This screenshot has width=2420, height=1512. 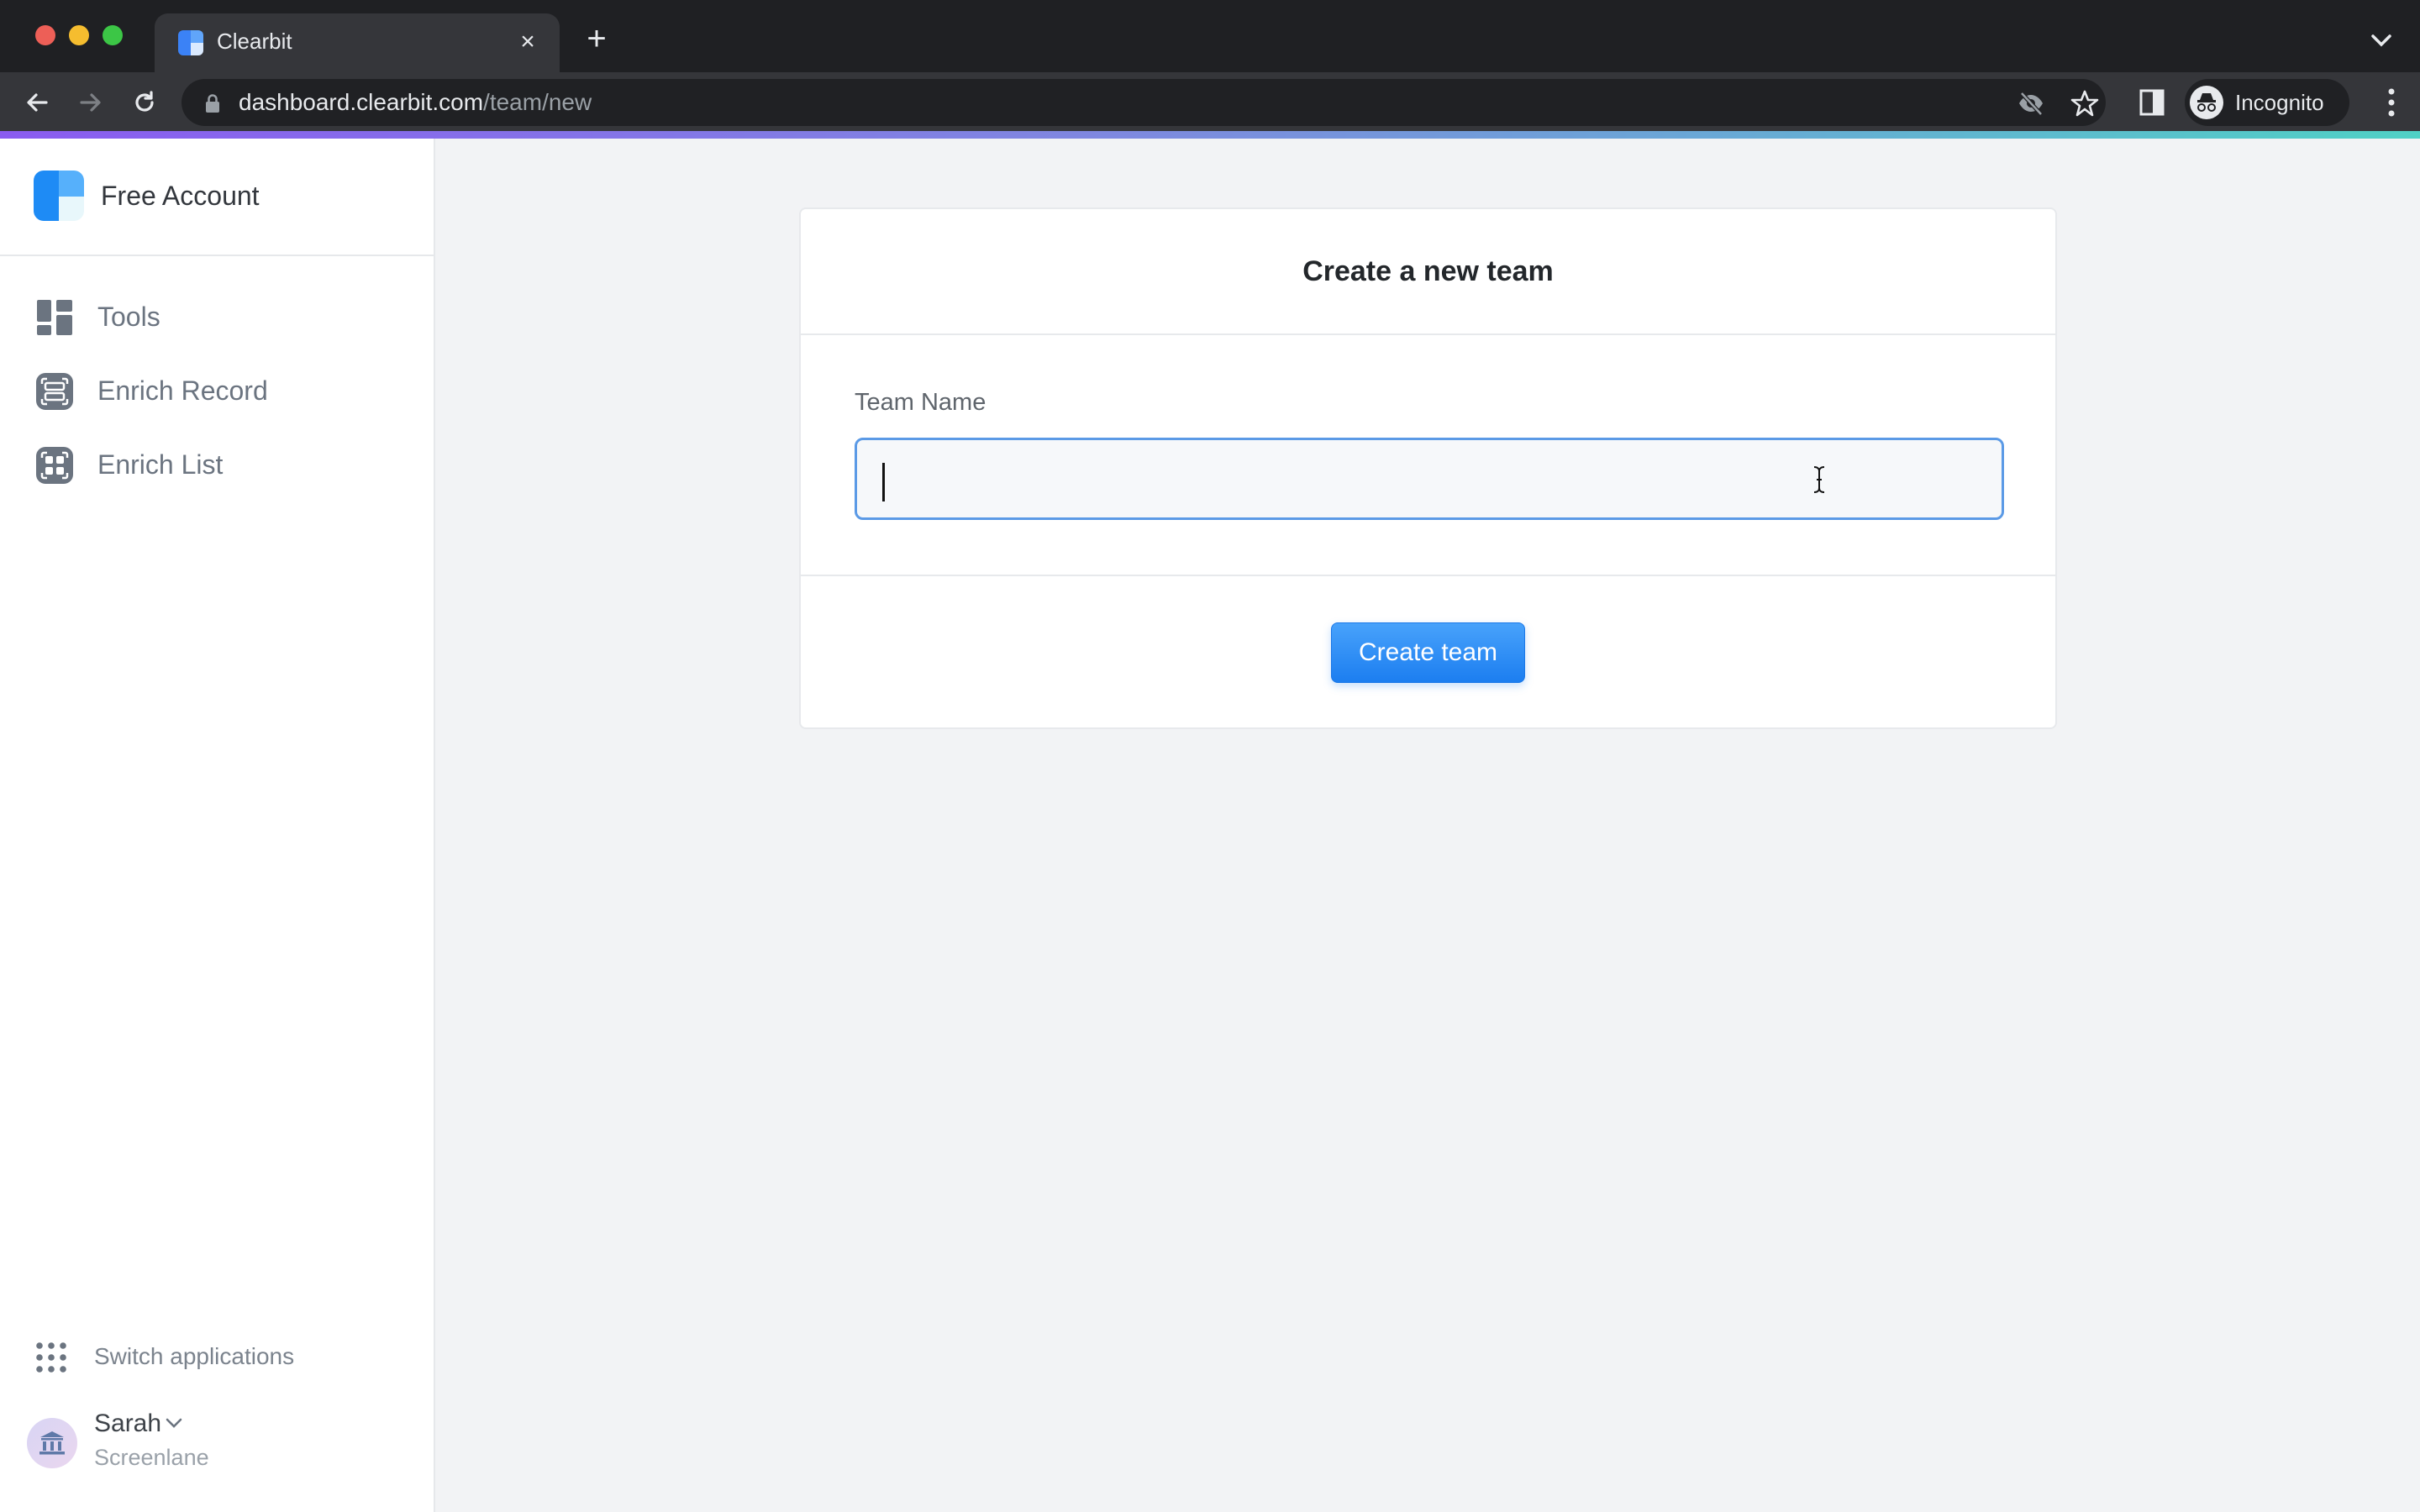 What do you see at coordinates (883, 482) in the screenshot?
I see `text-caret` at bounding box center [883, 482].